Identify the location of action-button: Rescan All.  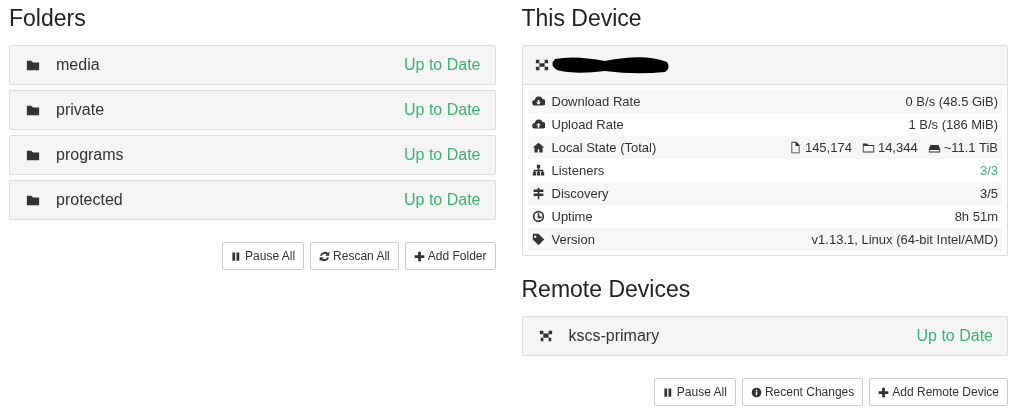
(354, 256).